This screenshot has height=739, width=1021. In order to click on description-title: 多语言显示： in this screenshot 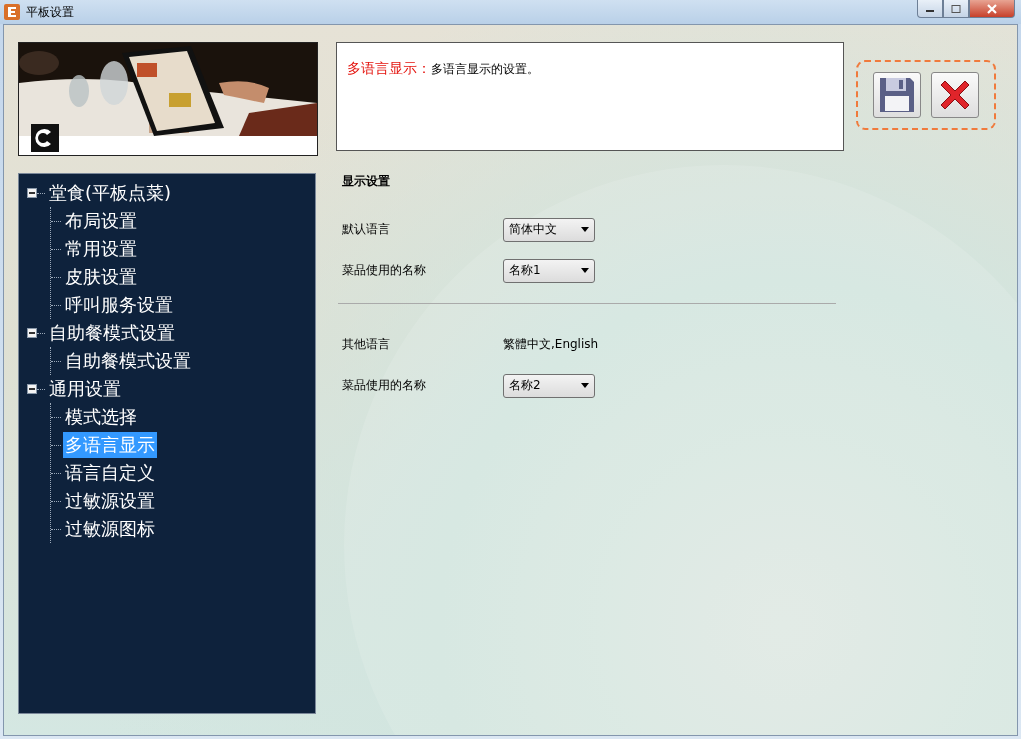, I will do `click(389, 68)`.